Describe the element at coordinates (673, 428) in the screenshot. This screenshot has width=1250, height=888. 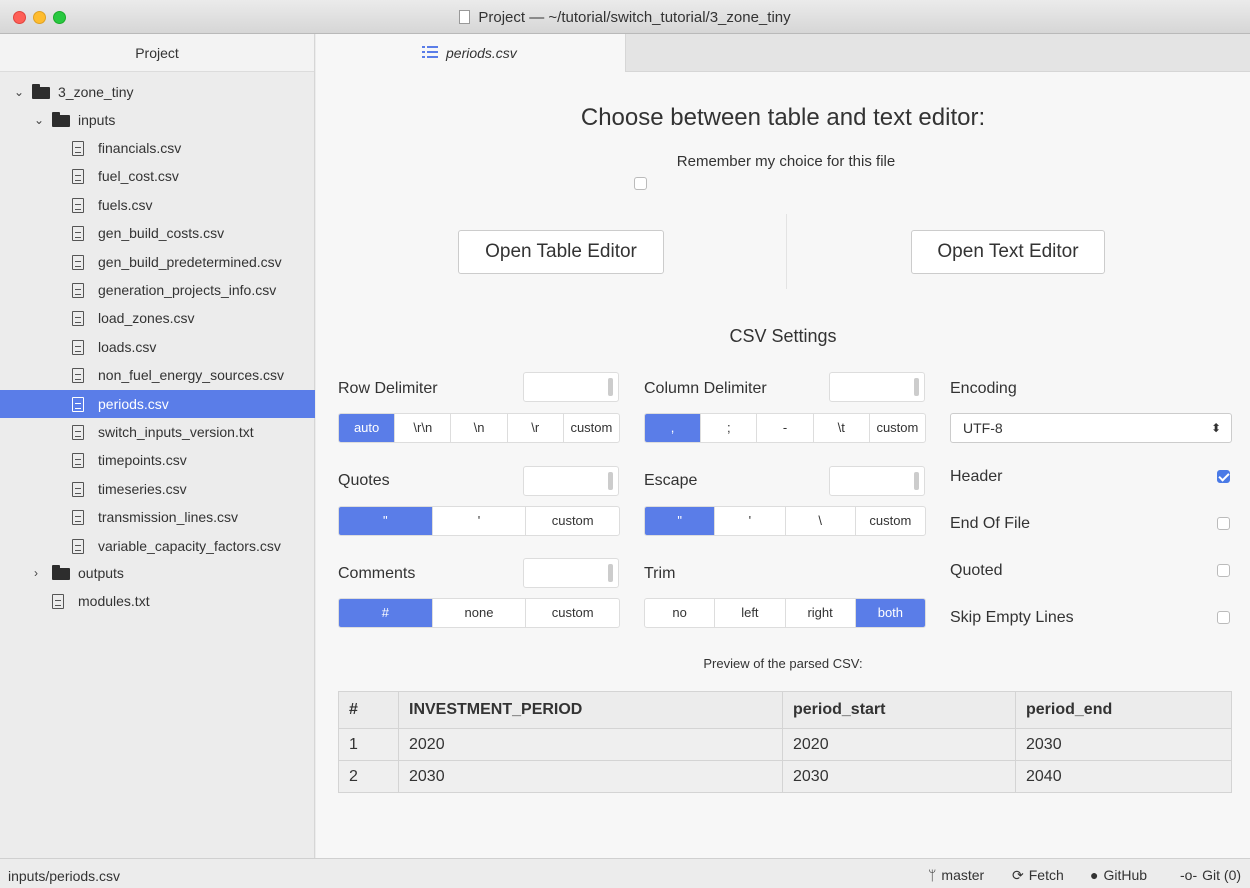
I see `column-delimiter-option: ,` at that location.